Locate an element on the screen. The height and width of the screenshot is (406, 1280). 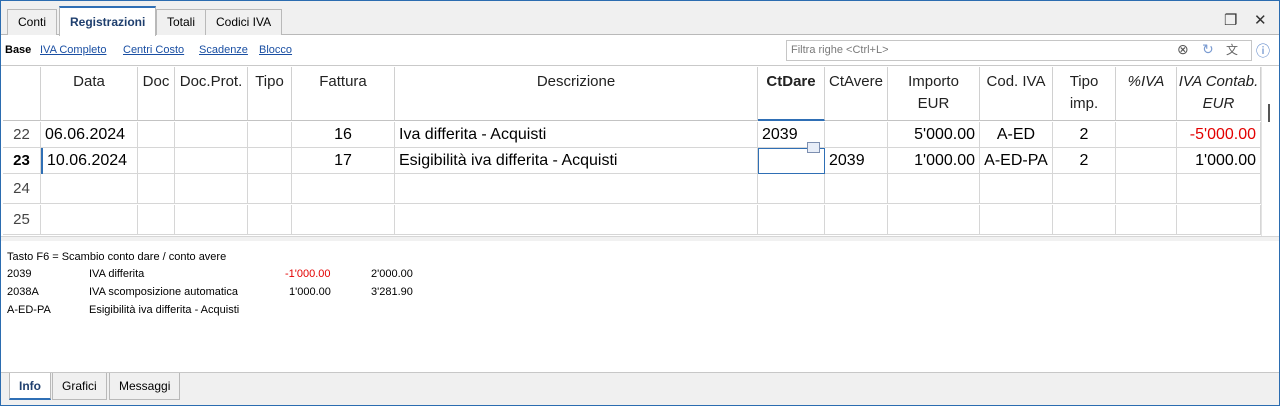
col-cod-iva: Cod. IVA is located at coordinates (1016, 94).